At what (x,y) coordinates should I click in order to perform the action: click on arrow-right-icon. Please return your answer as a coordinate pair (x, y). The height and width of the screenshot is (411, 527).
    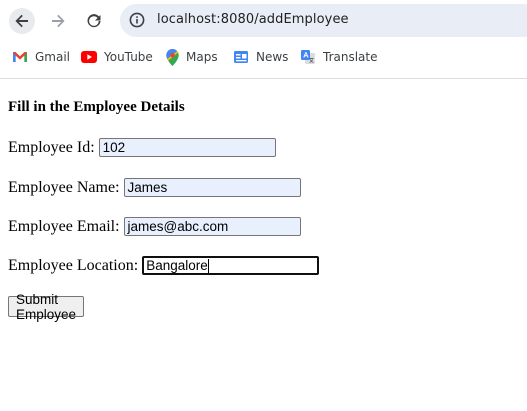
    Looking at the image, I should click on (58, 21).